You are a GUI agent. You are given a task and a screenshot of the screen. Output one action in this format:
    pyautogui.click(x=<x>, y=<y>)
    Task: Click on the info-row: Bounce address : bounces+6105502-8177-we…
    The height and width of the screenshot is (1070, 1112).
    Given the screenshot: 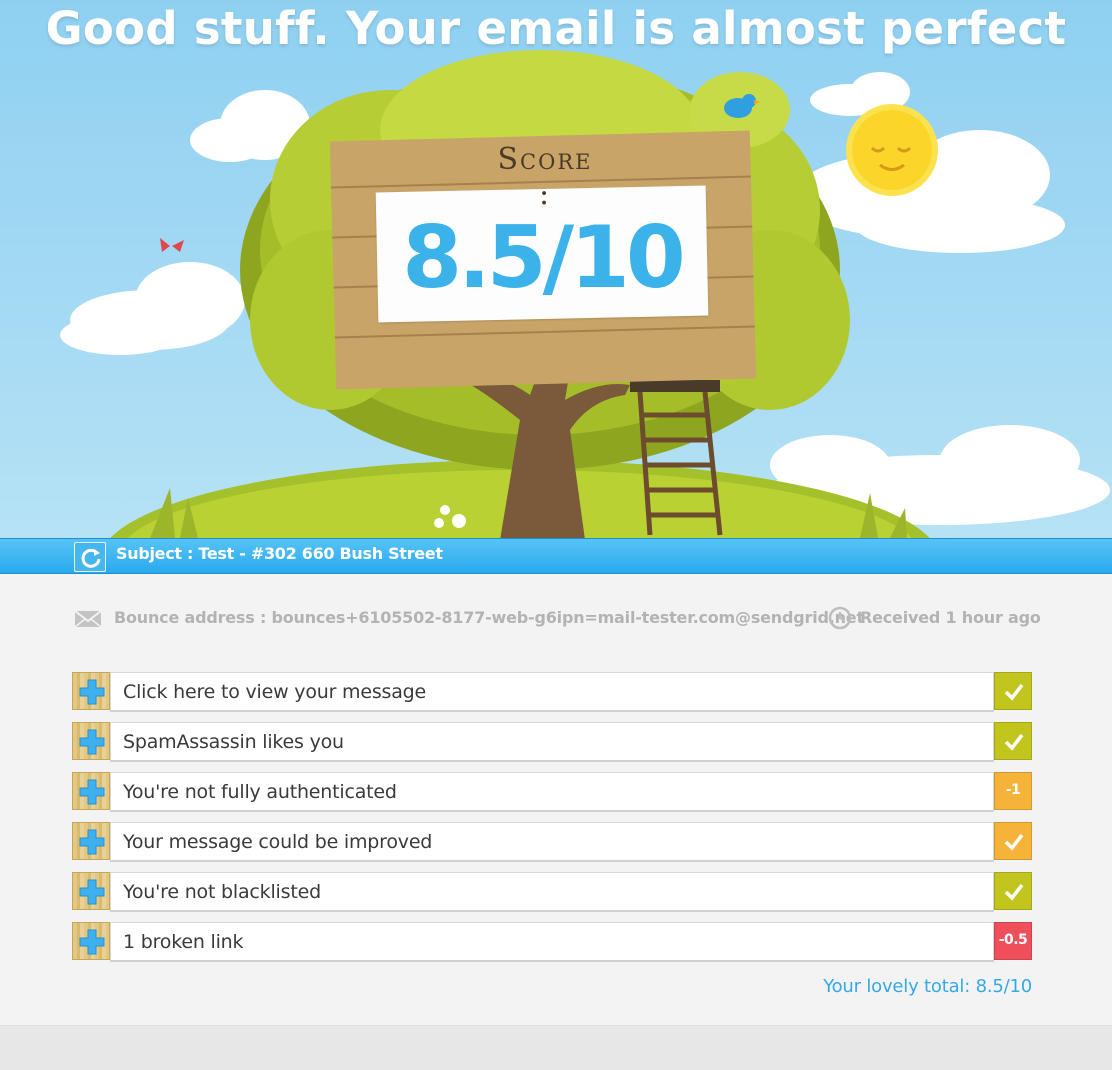 What is the action you would take?
    pyautogui.click(x=557, y=619)
    